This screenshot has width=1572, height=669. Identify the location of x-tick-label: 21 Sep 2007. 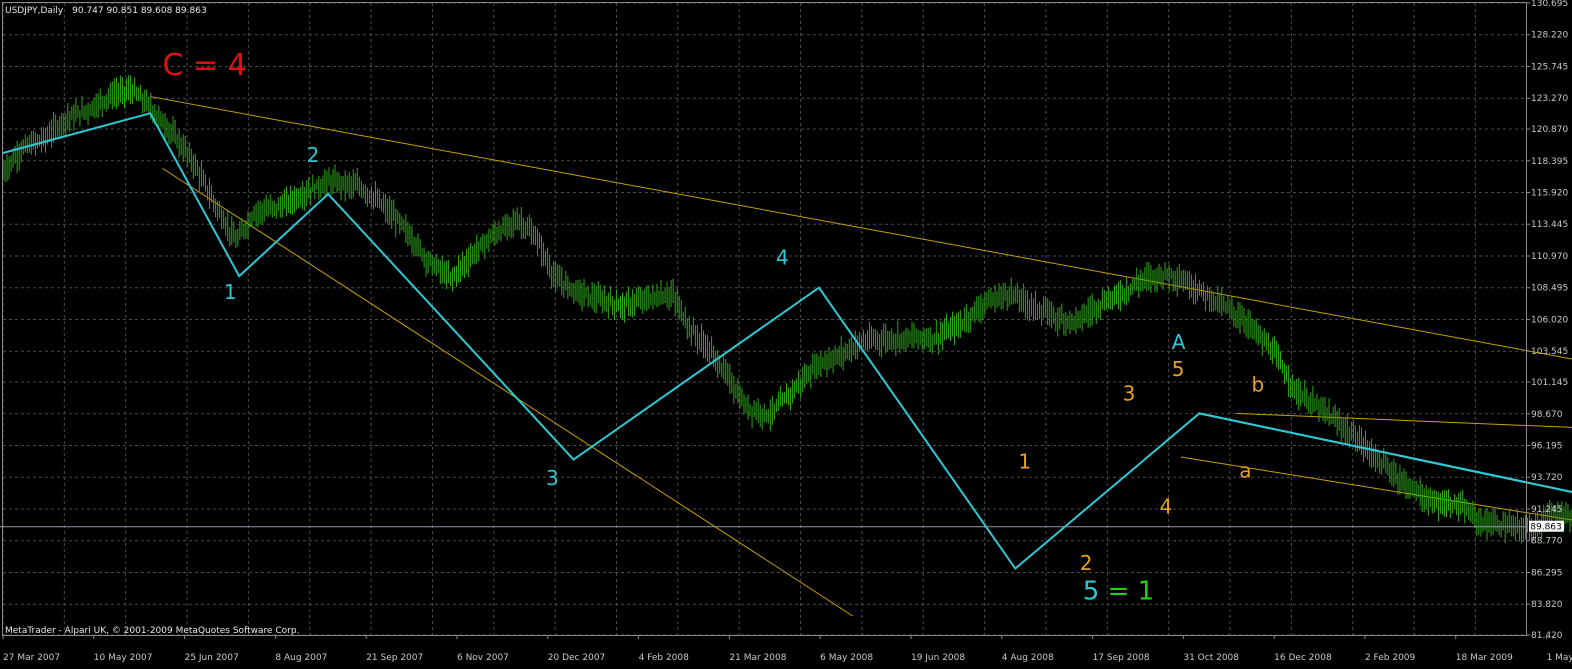
(394, 658).